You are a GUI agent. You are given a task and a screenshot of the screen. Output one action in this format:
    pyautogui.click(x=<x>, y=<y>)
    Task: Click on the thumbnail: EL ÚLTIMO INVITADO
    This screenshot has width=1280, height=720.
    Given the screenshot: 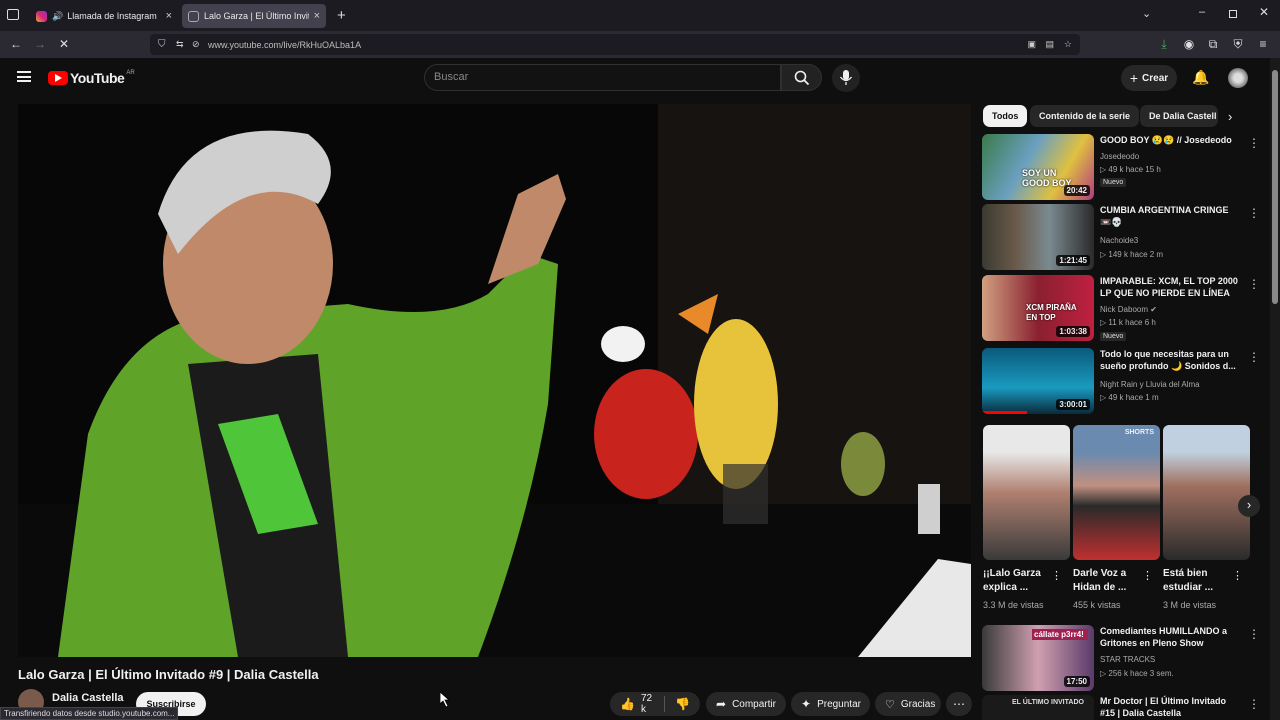 What is the action you would take?
    pyautogui.click(x=1038, y=707)
    